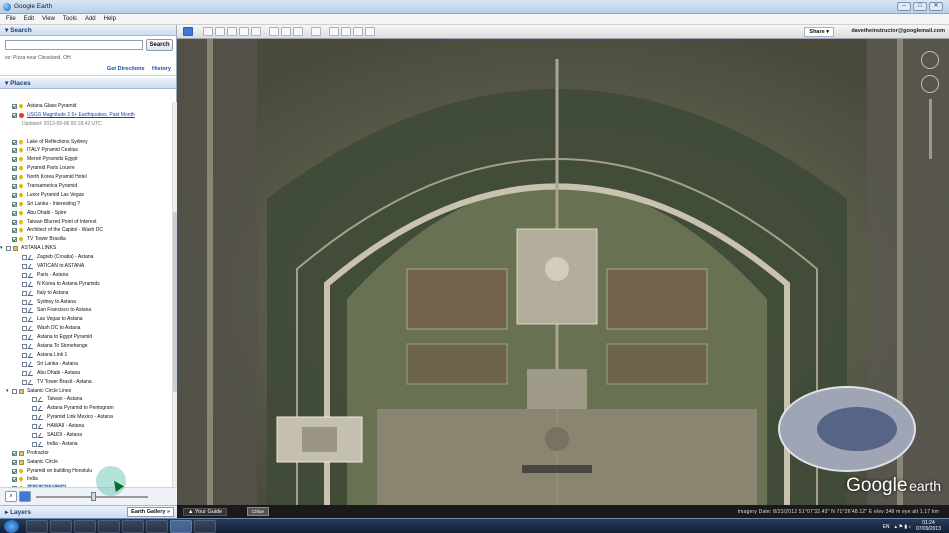 This screenshot has height=533, width=949. What do you see at coordinates (86, 159) in the screenshot?
I see `places-tree-item: Meroë Pyramids Egypt` at bounding box center [86, 159].